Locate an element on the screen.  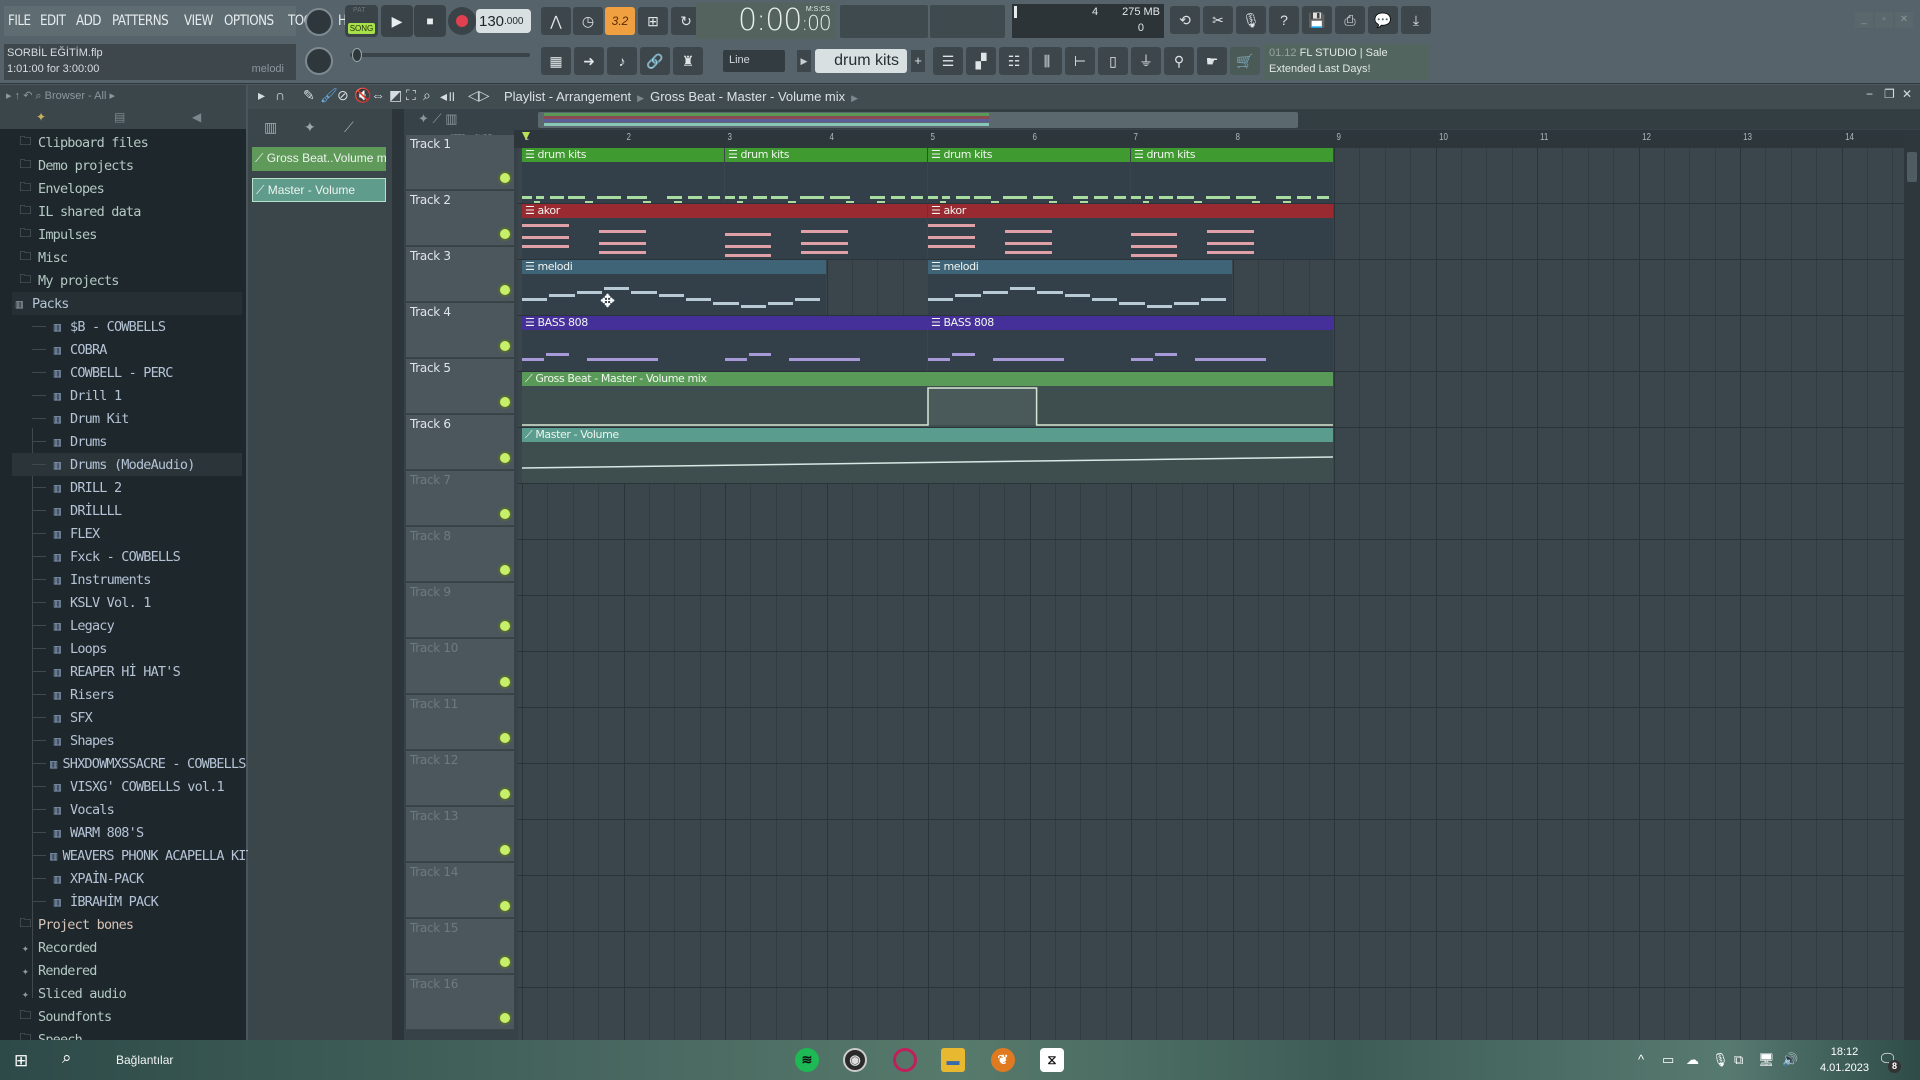
snap-select: Line is located at coordinates (754, 61).